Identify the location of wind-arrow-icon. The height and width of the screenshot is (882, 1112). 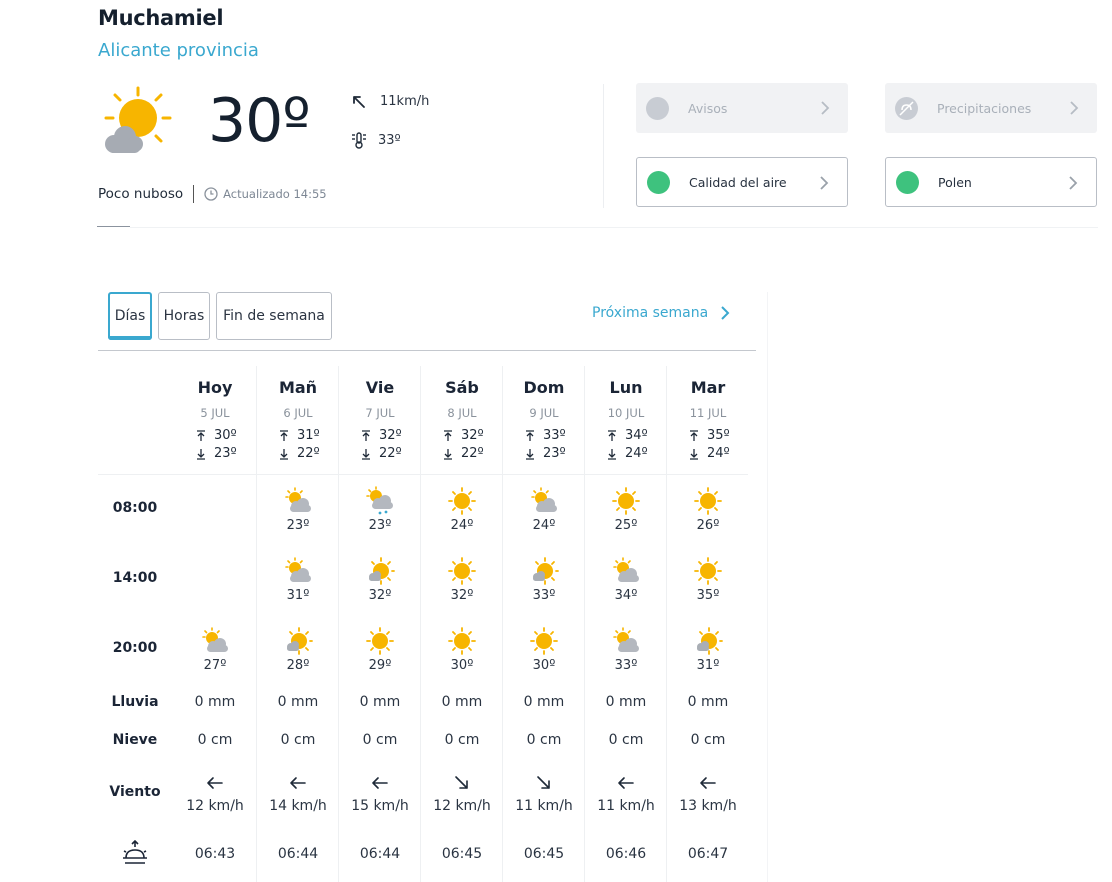
(359, 101).